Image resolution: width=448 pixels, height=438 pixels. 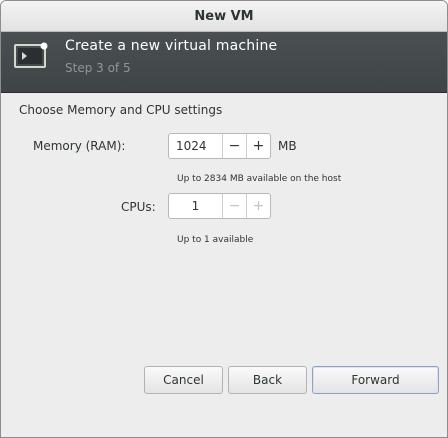 What do you see at coordinates (258, 206) in the screenshot?
I see `cpus-increment-button: +` at bounding box center [258, 206].